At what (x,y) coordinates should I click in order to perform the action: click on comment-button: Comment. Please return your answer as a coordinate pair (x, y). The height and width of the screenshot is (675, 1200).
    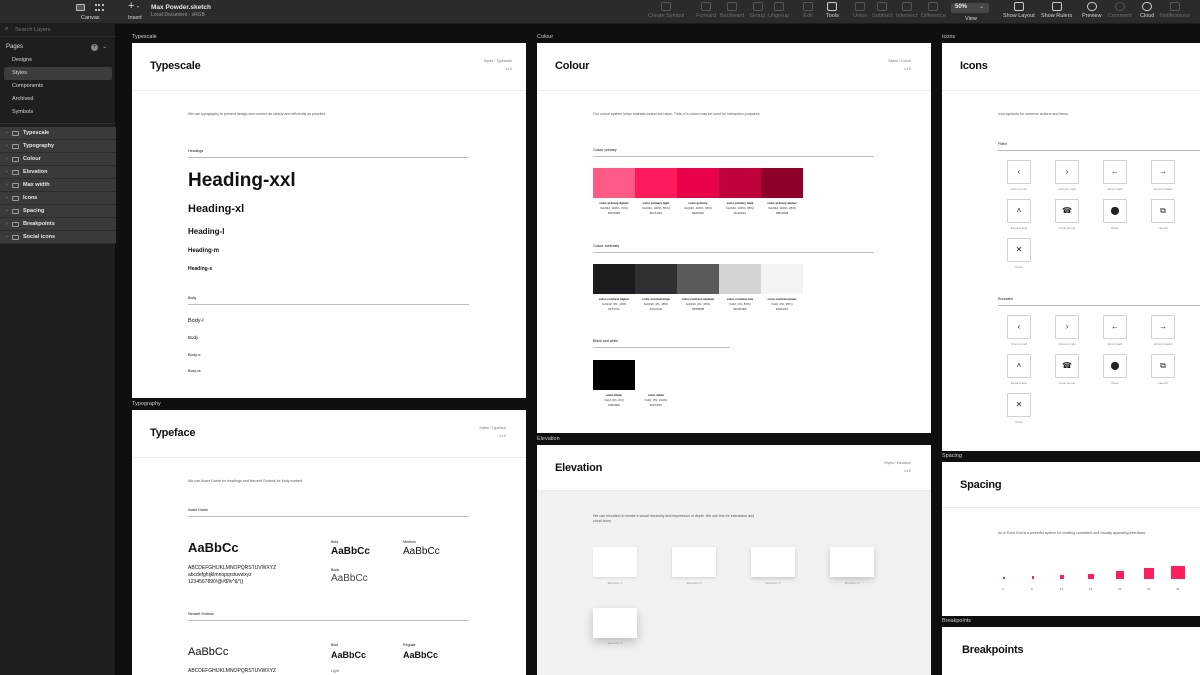
    Looking at the image, I should click on (1120, 10).